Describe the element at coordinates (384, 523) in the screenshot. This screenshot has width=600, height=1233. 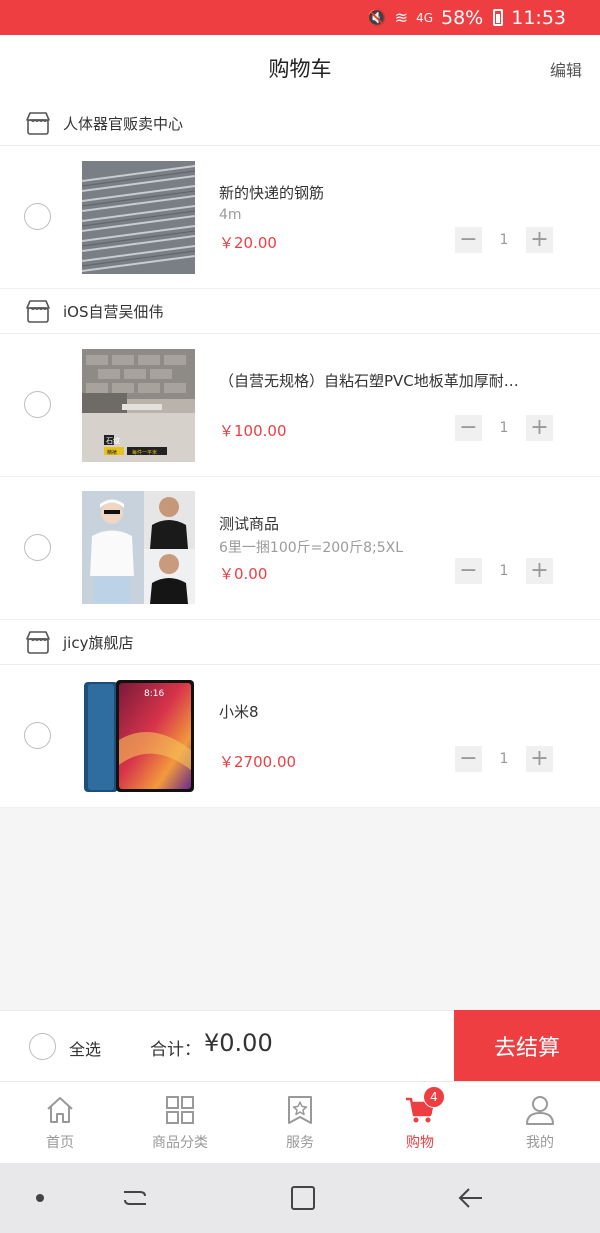
I see `product-title: 测试商品` at that location.